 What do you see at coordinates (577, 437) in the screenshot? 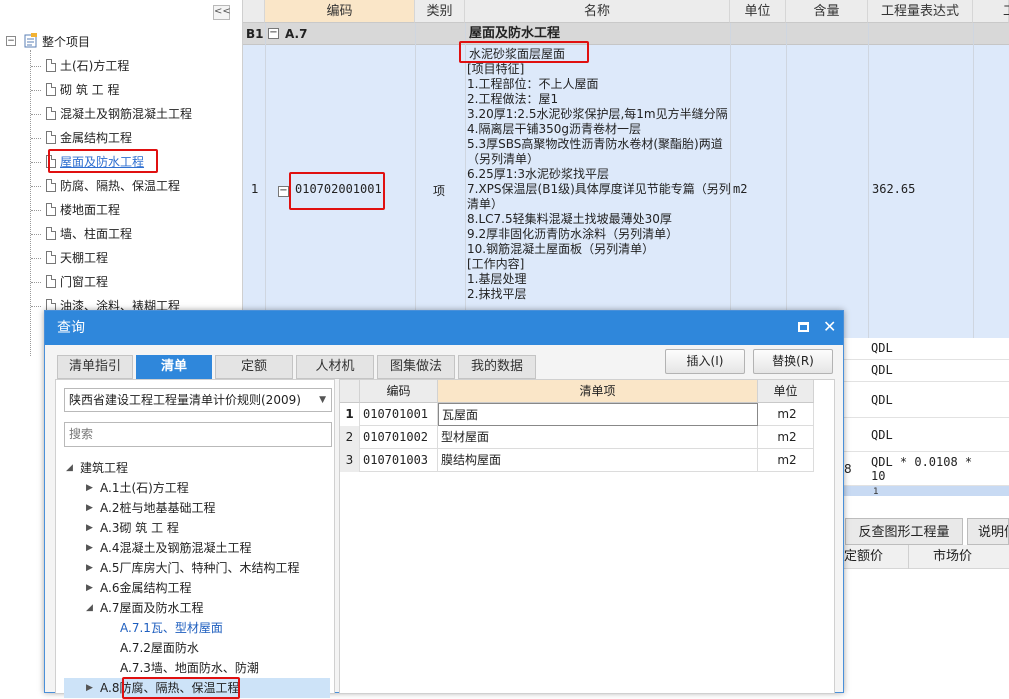
I see `table-row: 2 010701002 型材屋面 m2` at bounding box center [577, 437].